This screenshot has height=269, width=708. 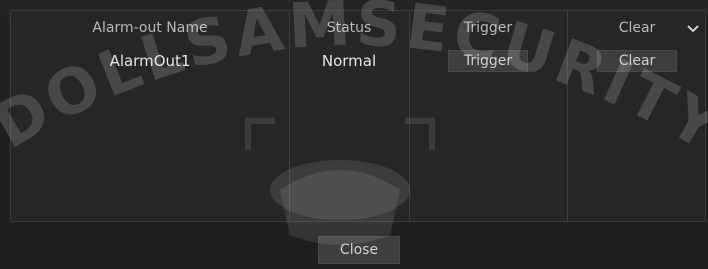 I want to click on column-header-name: Alarm-out Name, so click(x=150, y=28).